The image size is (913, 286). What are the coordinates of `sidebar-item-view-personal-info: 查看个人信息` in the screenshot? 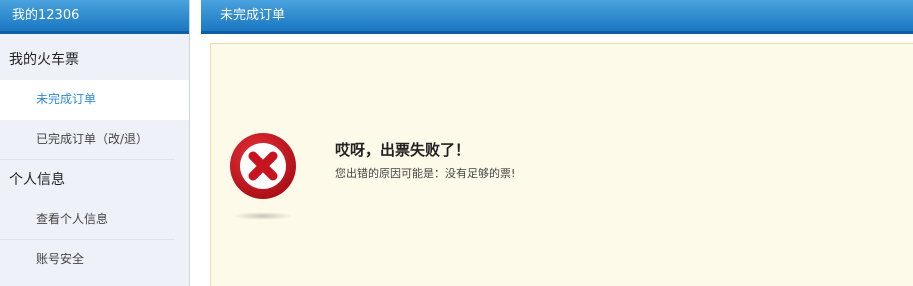 It's located at (87, 220).